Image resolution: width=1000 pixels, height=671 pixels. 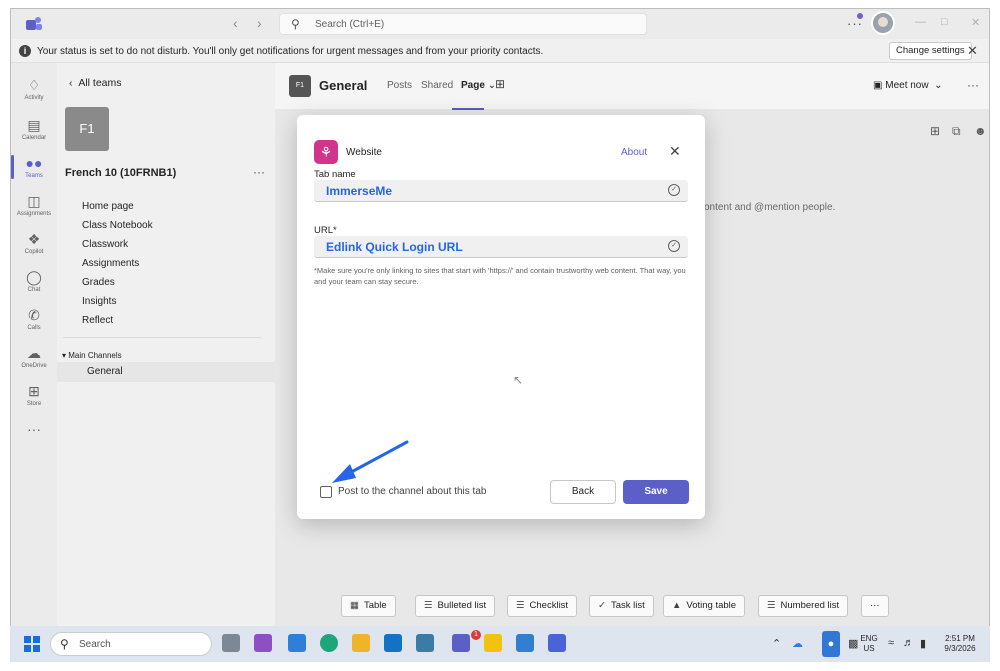 What do you see at coordinates (520, 605) in the screenshot?
I see `checklist-icon: ☰` at bounding box center [520, 605].